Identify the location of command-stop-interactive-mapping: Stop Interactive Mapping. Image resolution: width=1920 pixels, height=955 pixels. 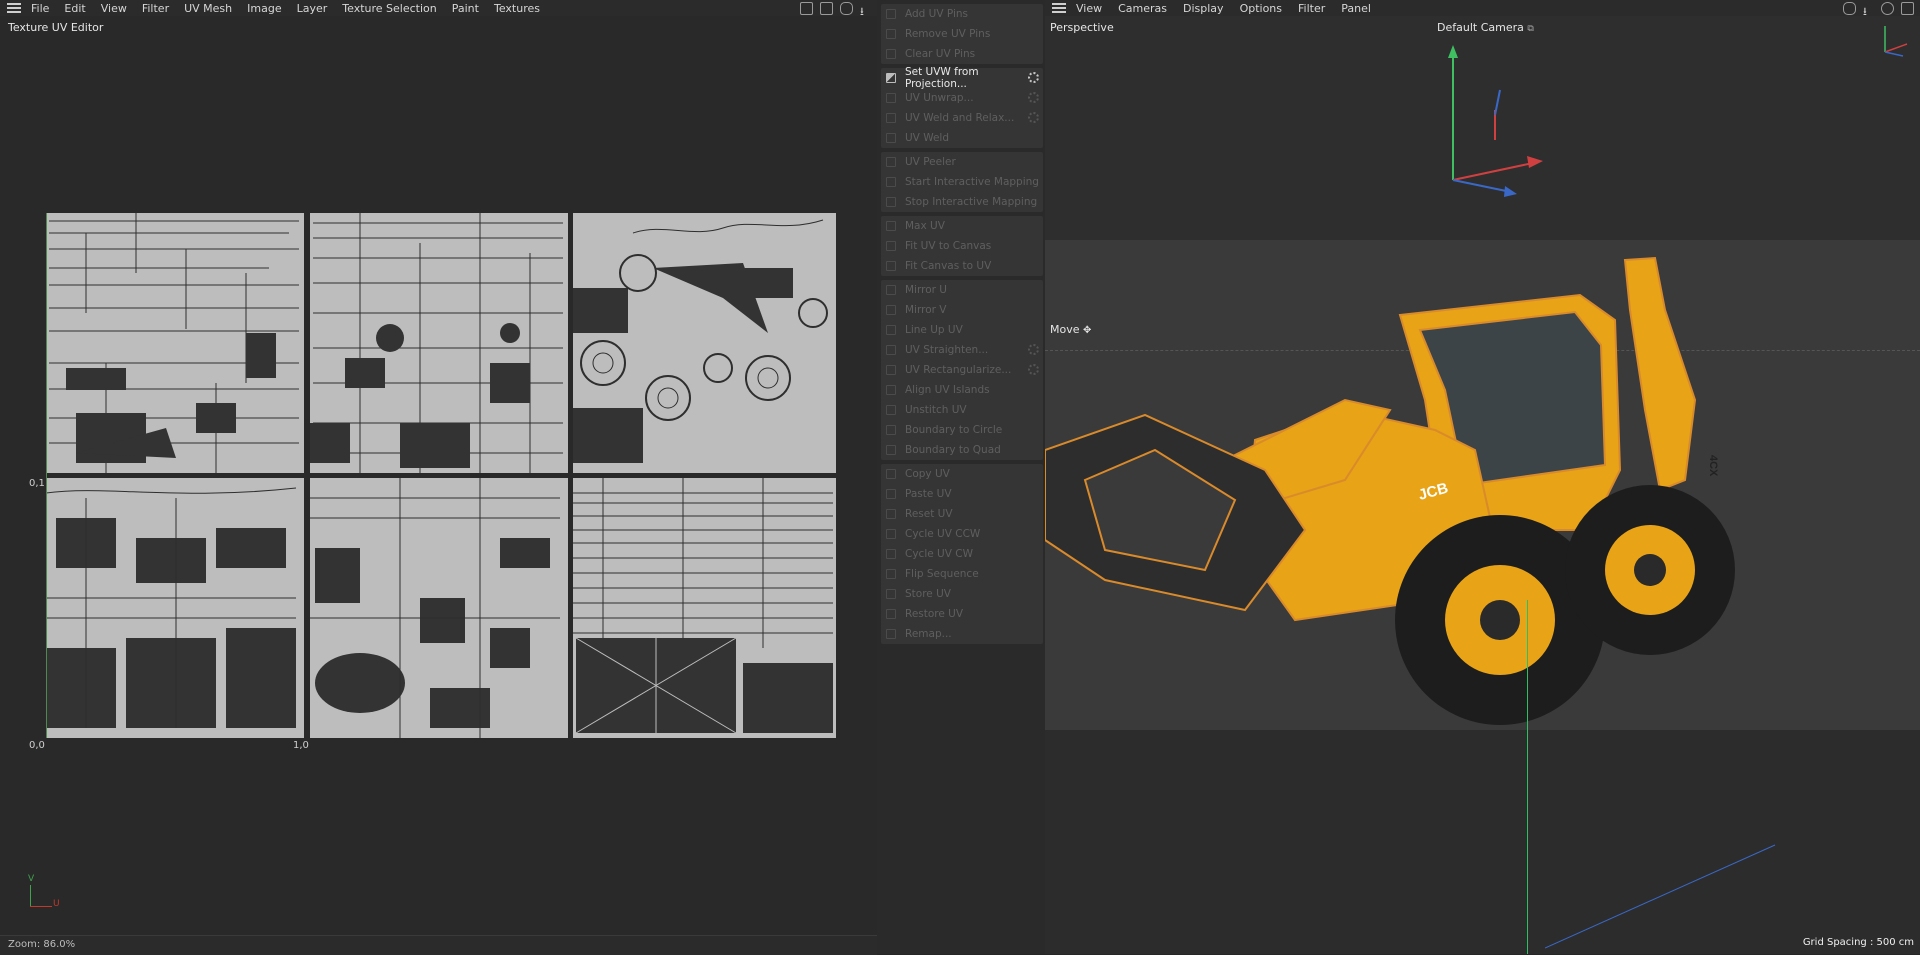
(962, 202).